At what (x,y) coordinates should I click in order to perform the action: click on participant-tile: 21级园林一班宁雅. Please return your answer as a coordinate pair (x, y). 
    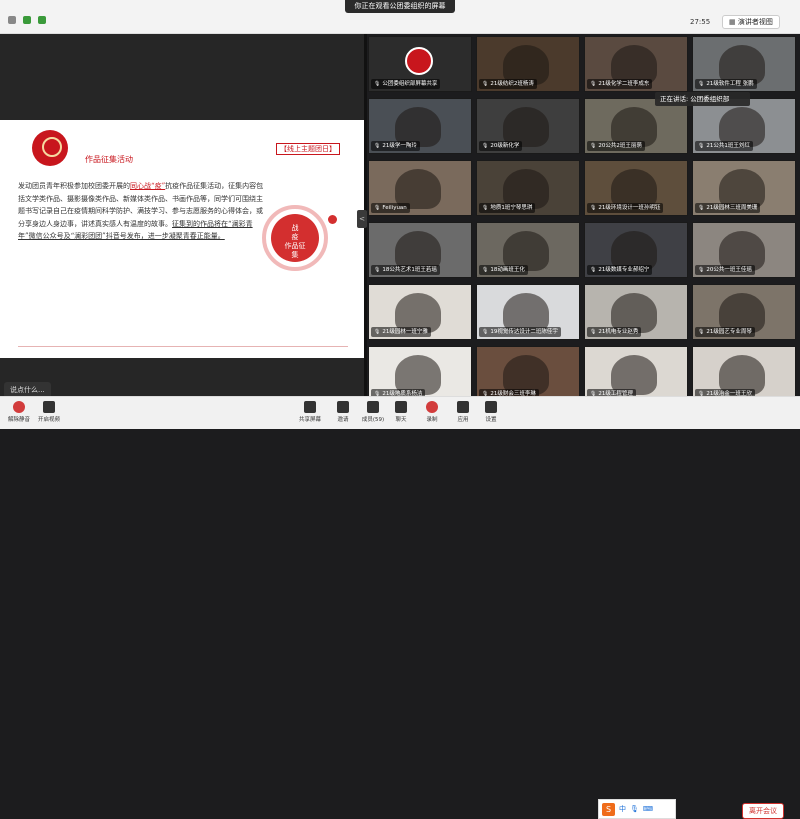
    Looking at the image, I should click on (420, 312).